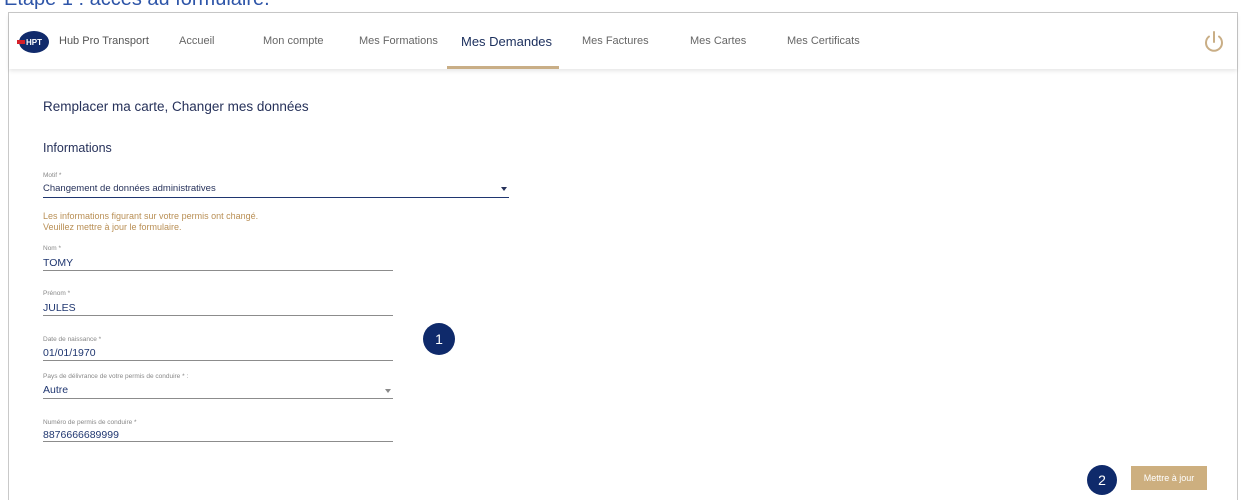 The width and height of the screenshot is (1244, 500). I want to click on license-number-underline, so click(218, 441).